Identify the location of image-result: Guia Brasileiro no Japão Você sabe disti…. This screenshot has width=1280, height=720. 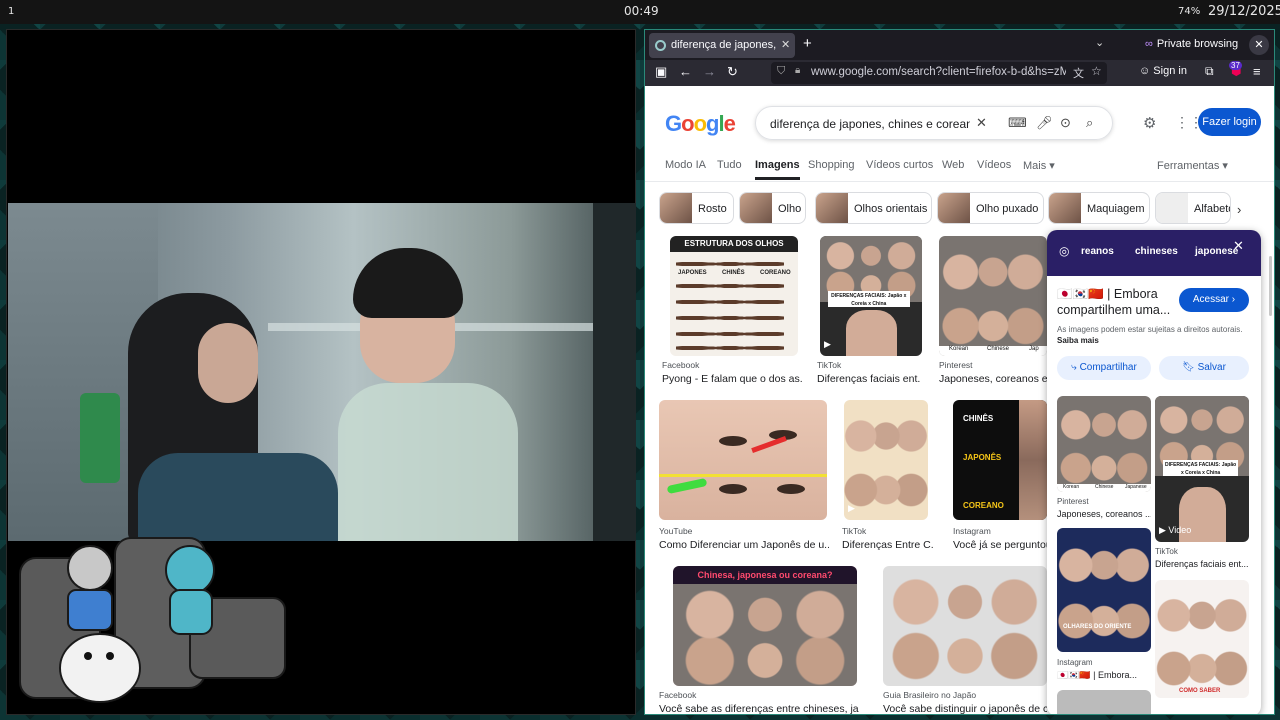
(965, 640).